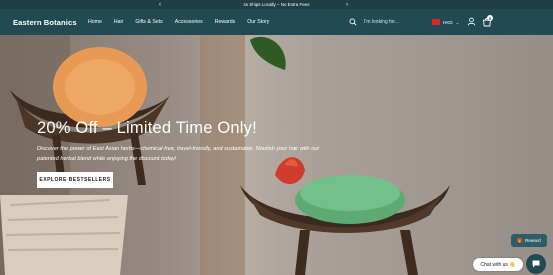 This screenshot has width=553, height=275. I want to click on chevron-right-icon: ›, so click(347, 4).